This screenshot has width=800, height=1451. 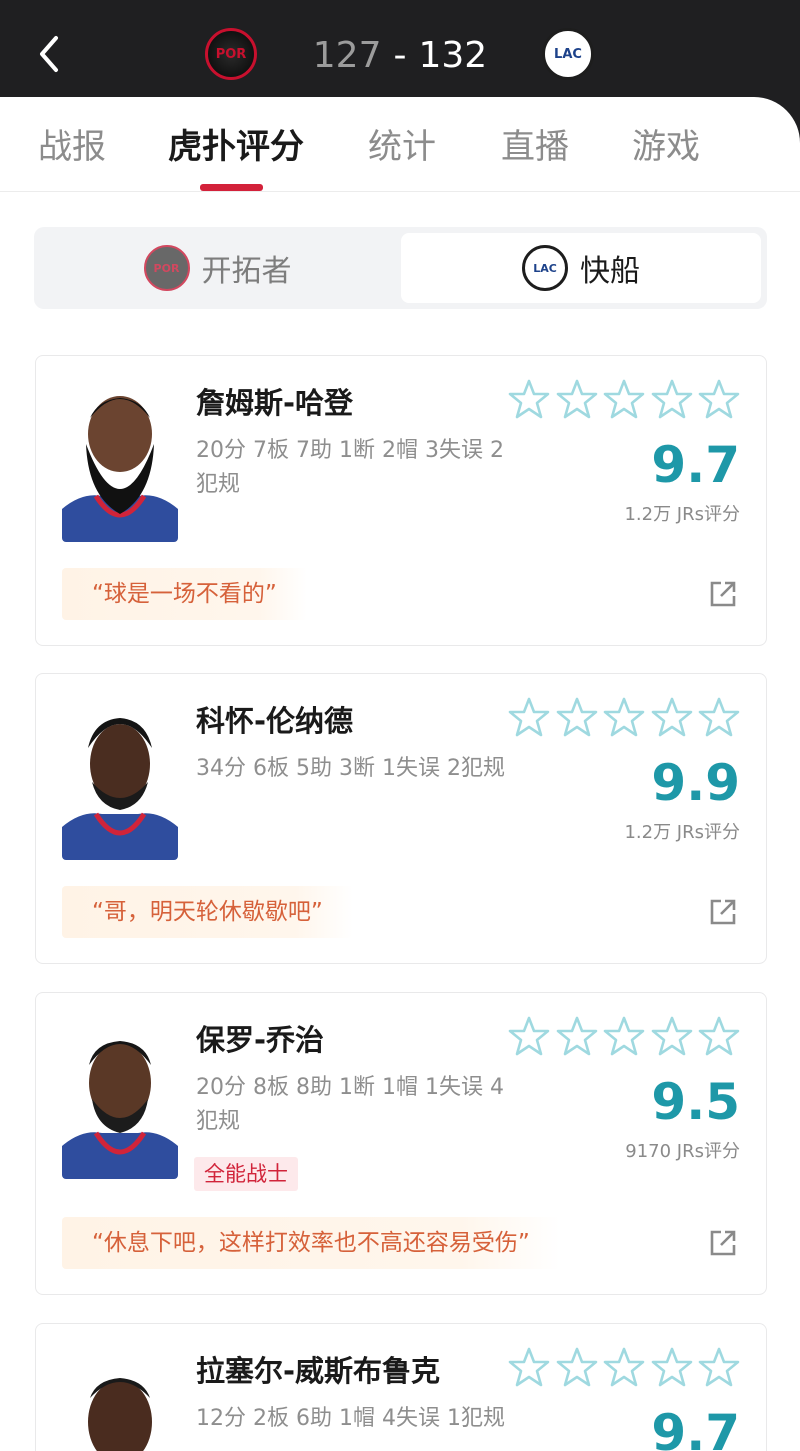 I want to click on active-tab-indicator, so click(x=231, y=187).